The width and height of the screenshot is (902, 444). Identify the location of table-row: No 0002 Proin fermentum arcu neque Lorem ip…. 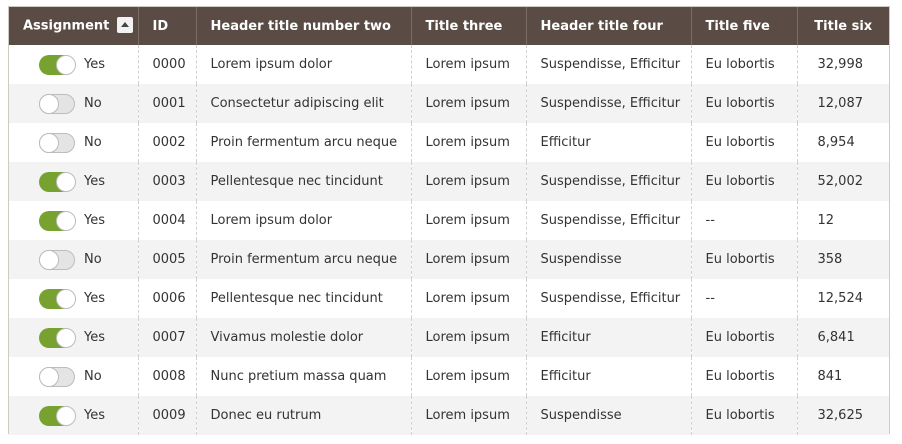
(449, 142).